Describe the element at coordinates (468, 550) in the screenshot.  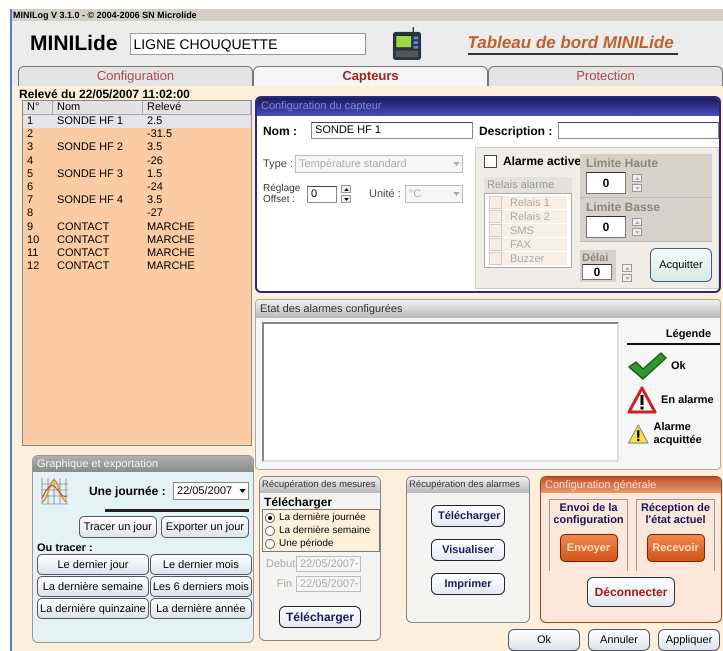
I see `alarm-action-button: Visualiser` at that location.